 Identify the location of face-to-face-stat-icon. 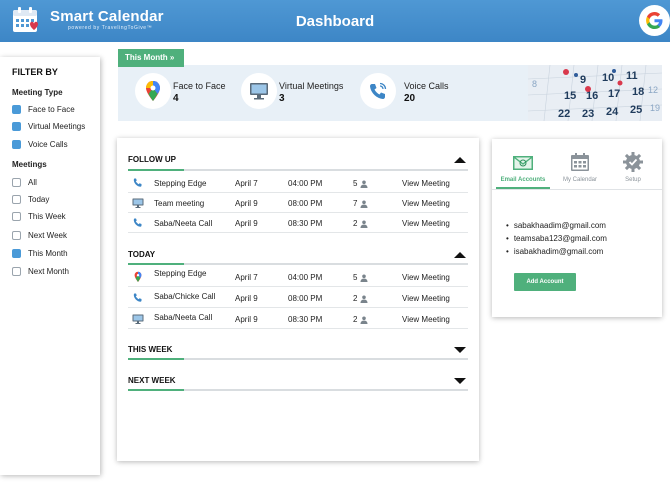
(153, 91).